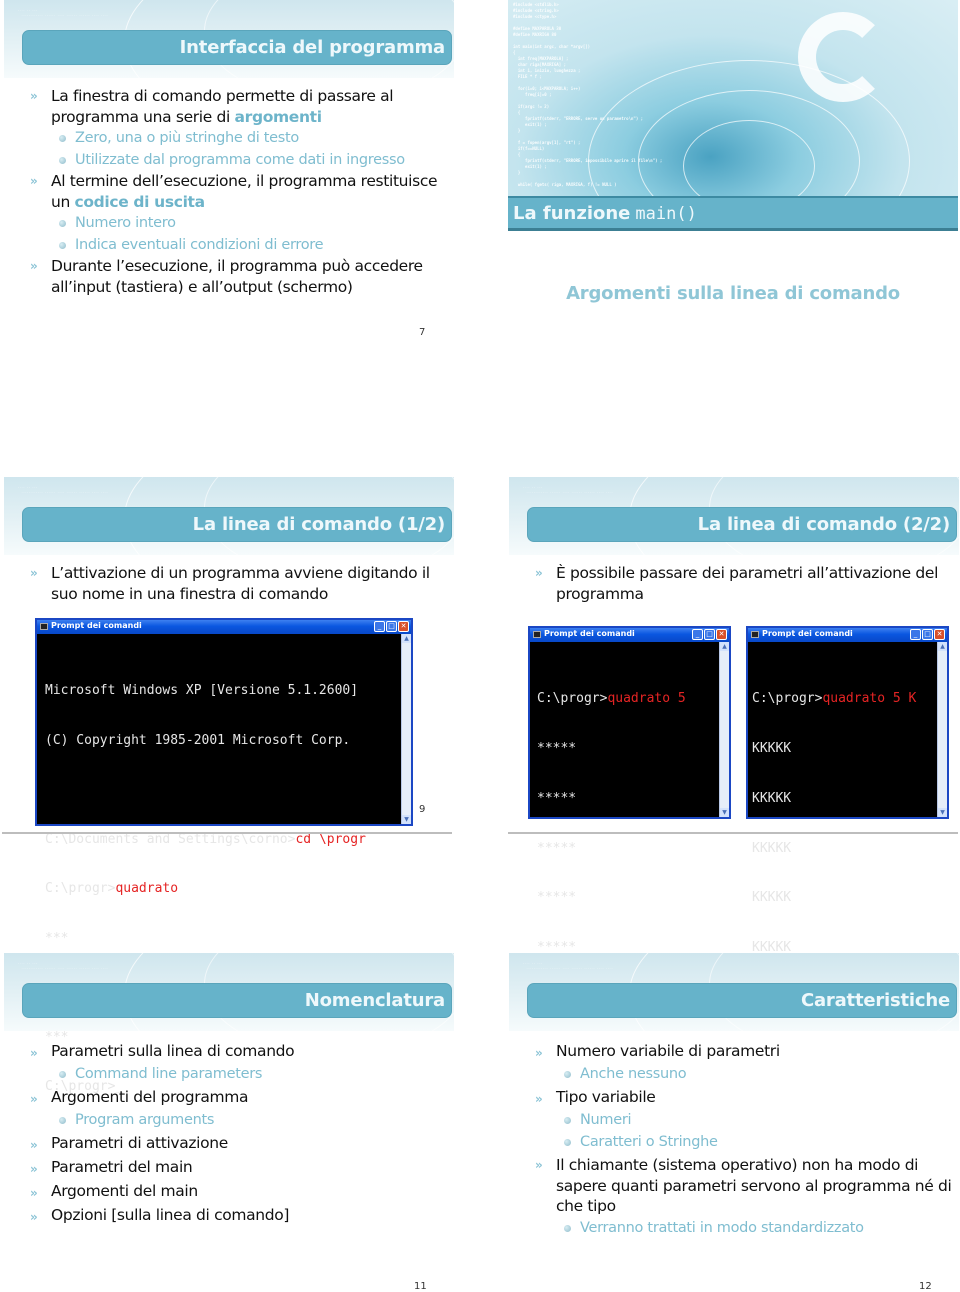 The height and width of the screenshot is (1292, 960). Describe the element at coordinates (240, 1051) in the screenshot. I see `bullet-item: » Parametri sulla linea di comando` at that location.